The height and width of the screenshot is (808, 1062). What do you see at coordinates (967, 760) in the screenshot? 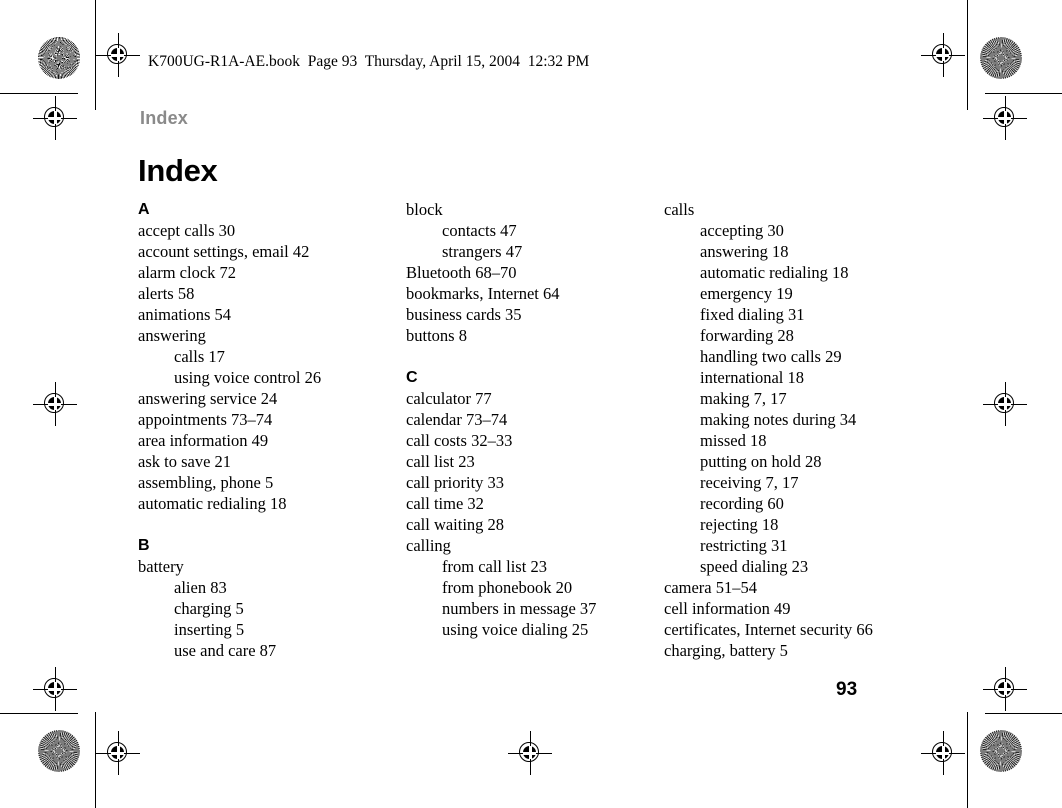
I see `trim-line-right-vertical-bottom` at bounding box center [967, 760].